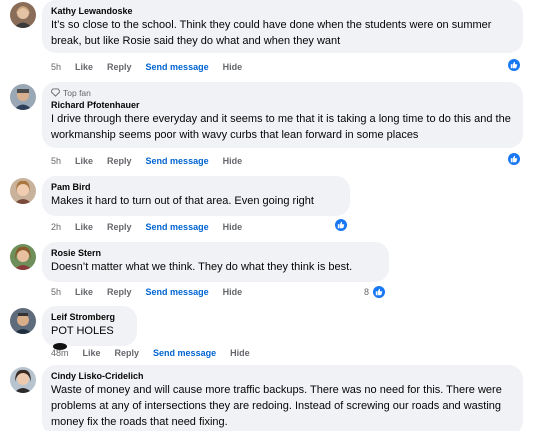  What do you see at coordinates (89, 317) in the screenshot?
I see `comment-author: Leif Stromberg` at bounding box center [89, 317].